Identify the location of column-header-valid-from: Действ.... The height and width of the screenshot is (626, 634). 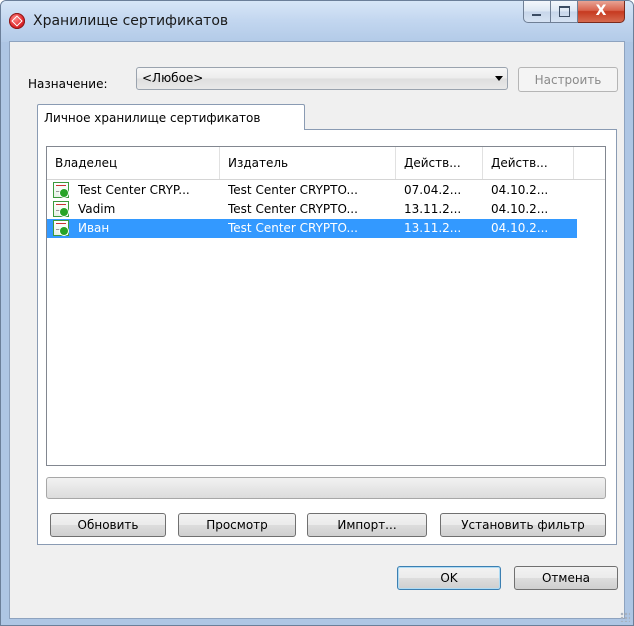
(439, 163).